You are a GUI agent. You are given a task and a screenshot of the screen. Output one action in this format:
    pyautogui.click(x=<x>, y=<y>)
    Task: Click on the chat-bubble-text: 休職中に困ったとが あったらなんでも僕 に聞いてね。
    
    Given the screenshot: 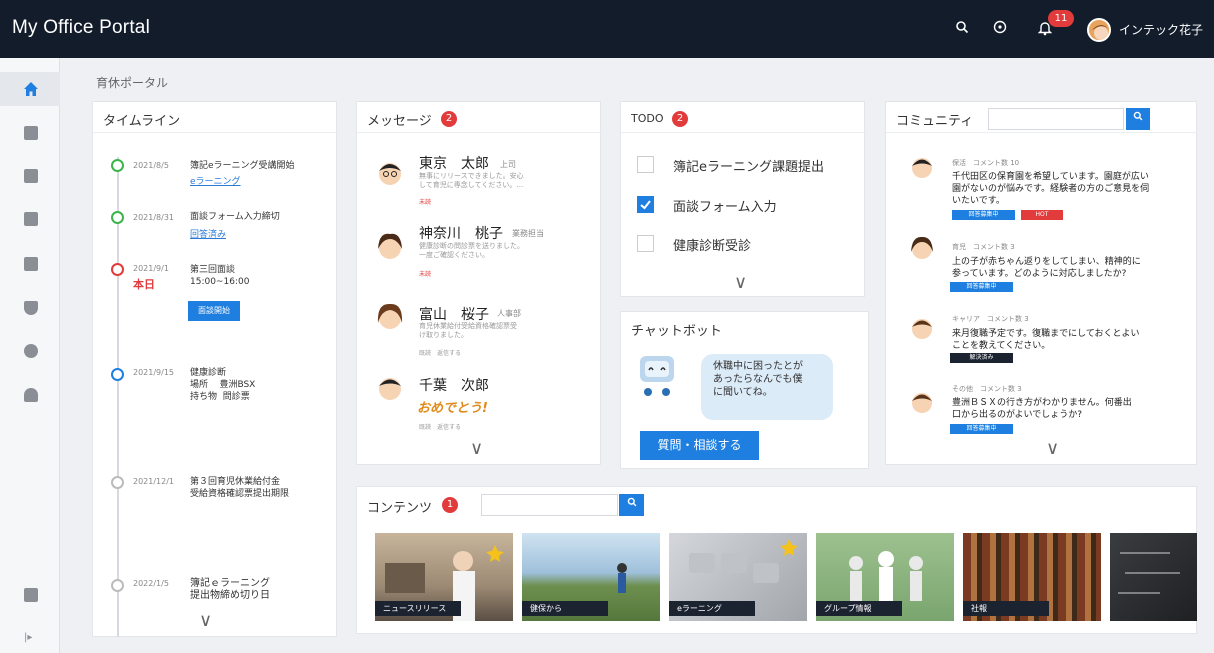 What is the action you would take?
    pyautogui.click(x=758, y=379)
    